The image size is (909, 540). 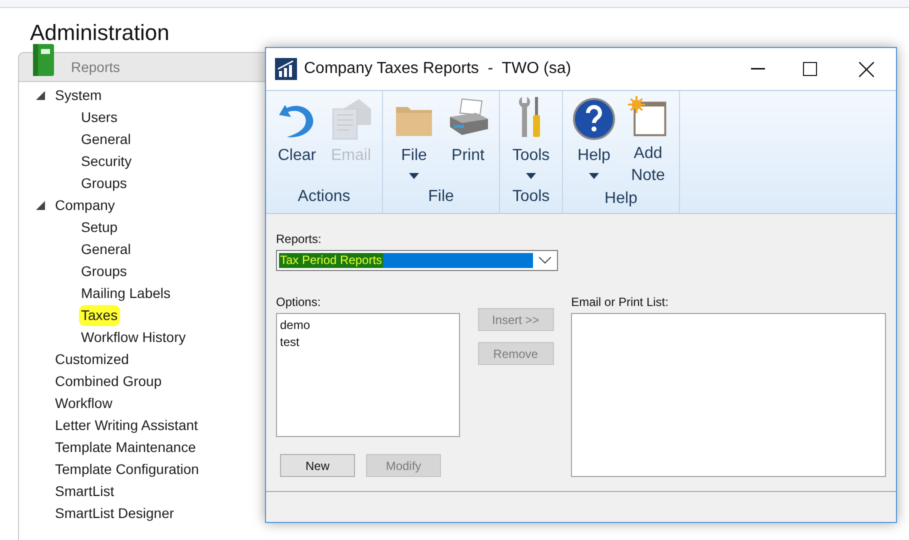 I want to click on tree-item: SmartList, so click(x=84, y=491).